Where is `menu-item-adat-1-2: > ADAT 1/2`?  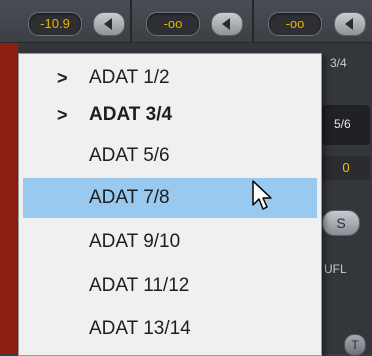
menu-item-adat-1-2: > ADAT 1/2 is located at coordinates (170, 78).